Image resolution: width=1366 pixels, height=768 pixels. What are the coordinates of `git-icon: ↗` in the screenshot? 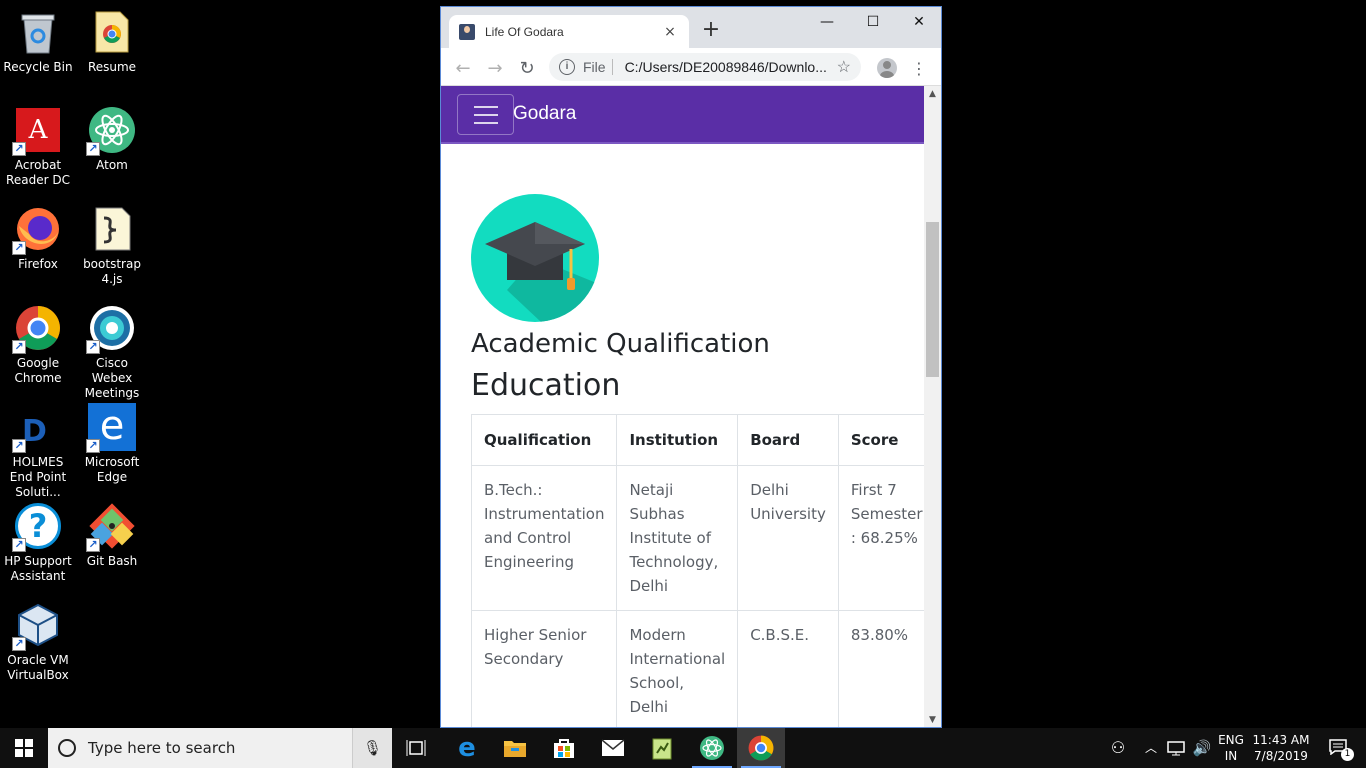 It's located at (111, 527).